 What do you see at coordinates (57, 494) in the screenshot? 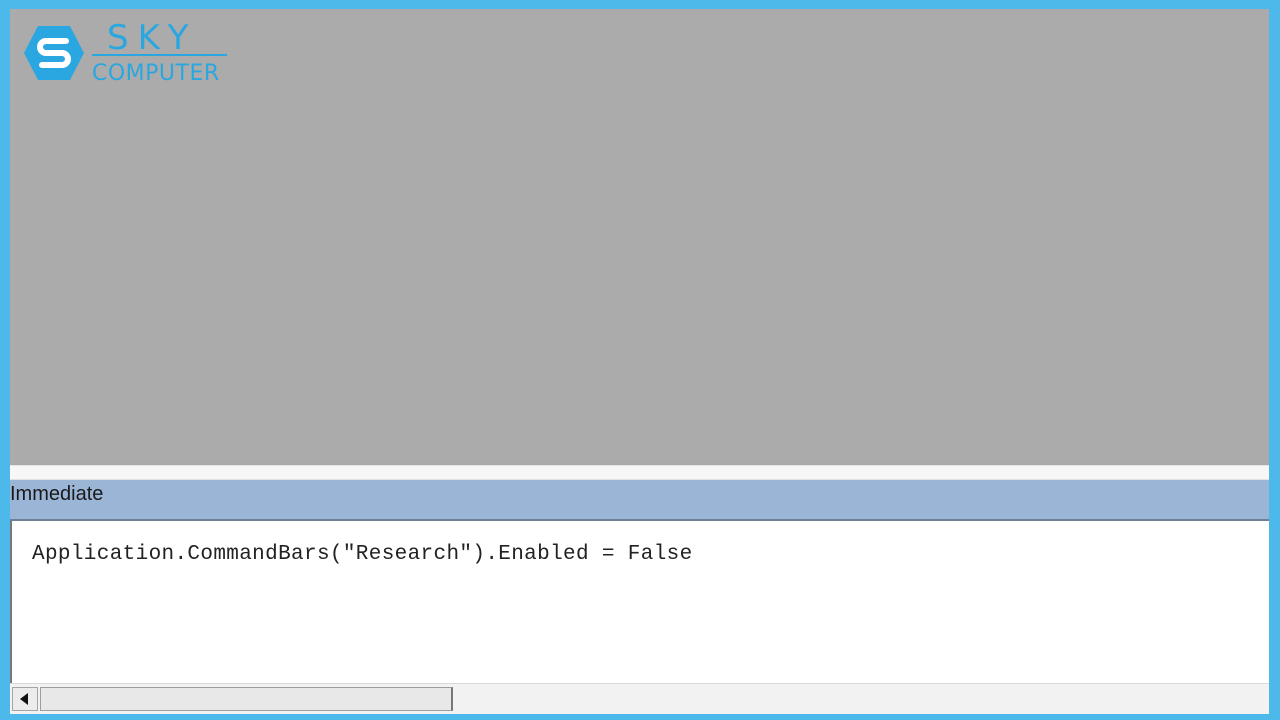
I see `immediate-window-title: Immediate` at bounding box center [57, 494].